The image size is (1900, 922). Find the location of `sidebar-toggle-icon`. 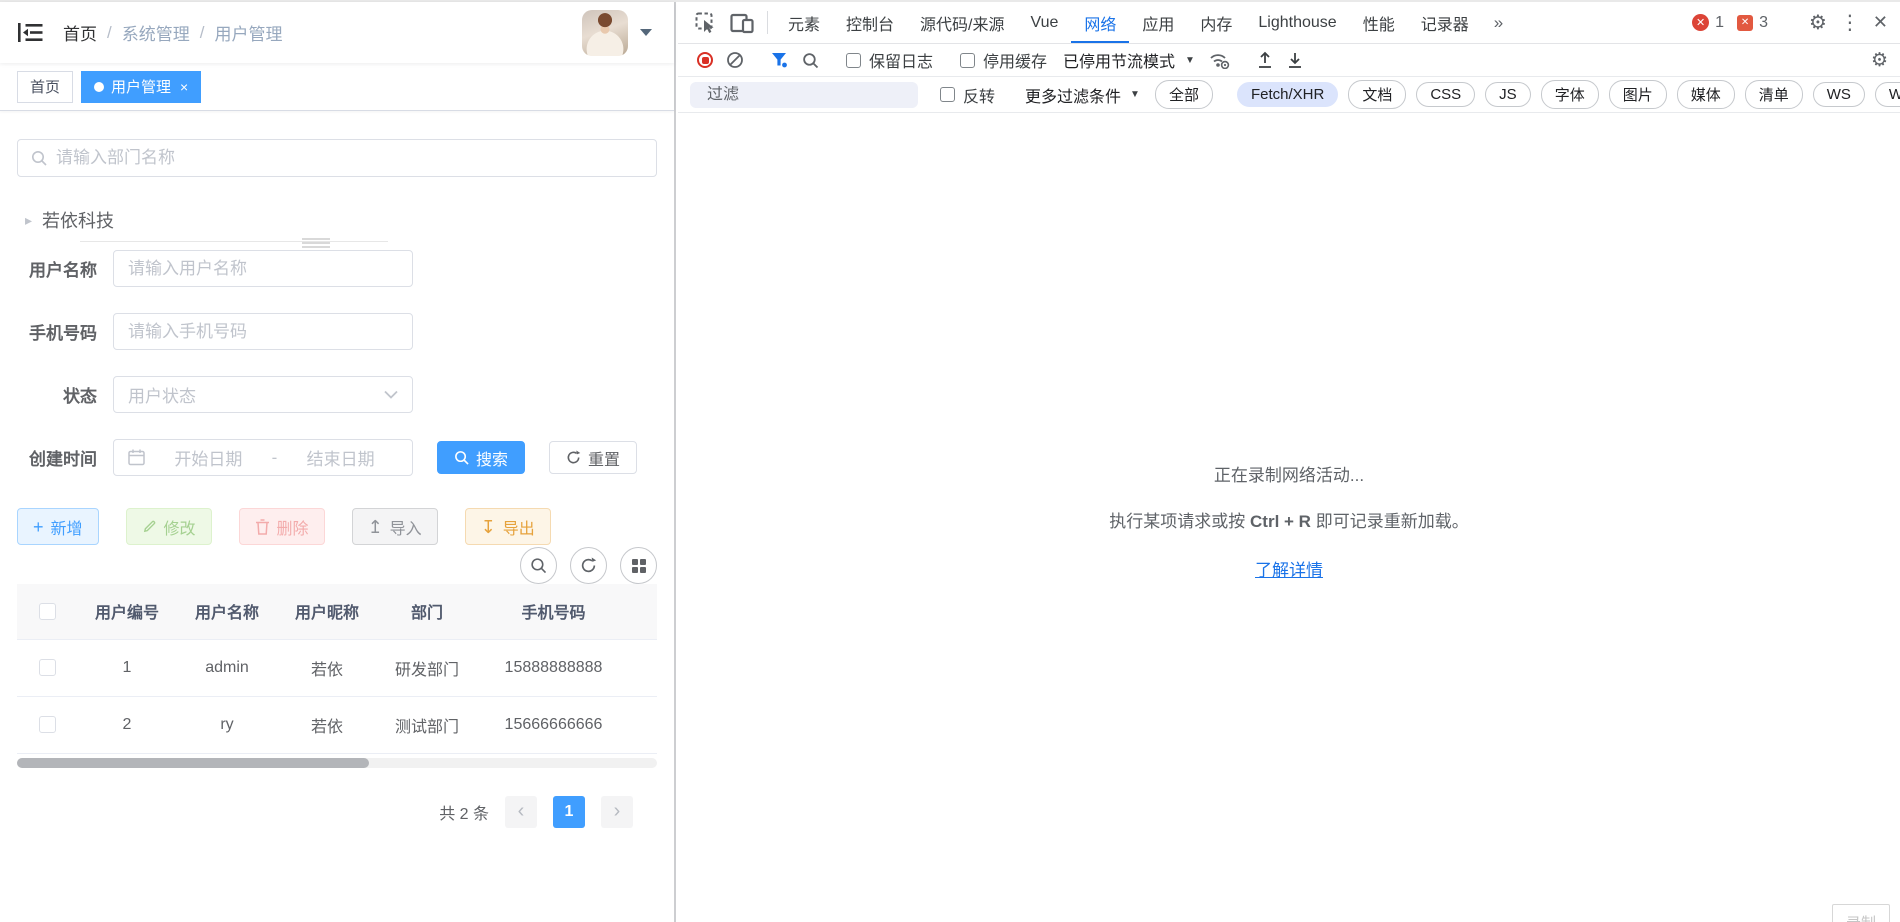

sidebar-toggle-icon is located at coordinates (30, 32).